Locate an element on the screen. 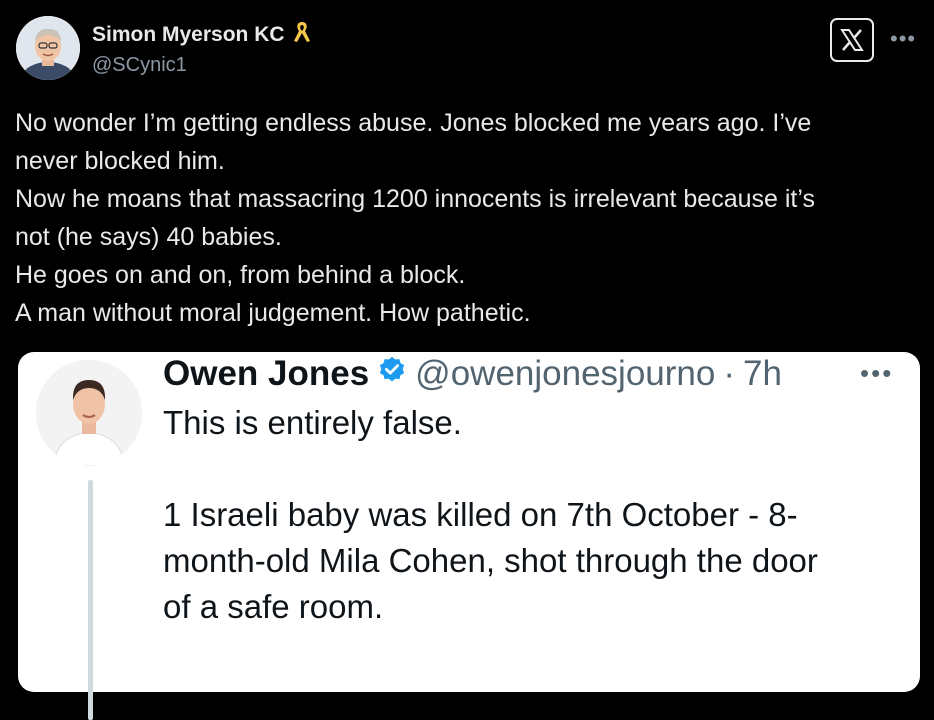 Image resolution: width=934 pixels, height=720 pixels. x-logo-icon is located at coordinates (852, 40).